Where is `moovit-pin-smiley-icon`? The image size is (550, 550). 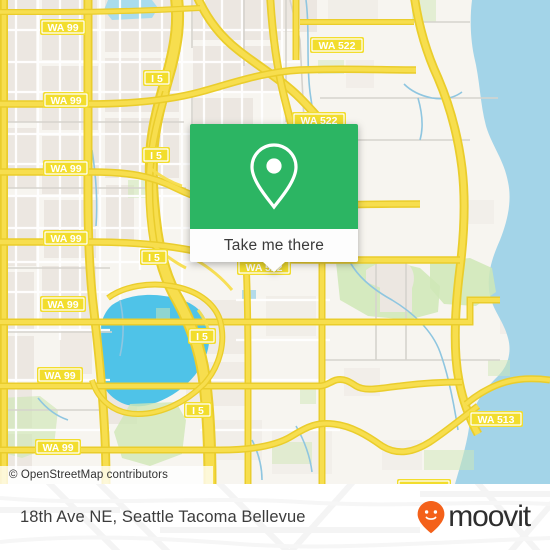 moovit-pin-smiley-icon is located at coordinates (431, 517).